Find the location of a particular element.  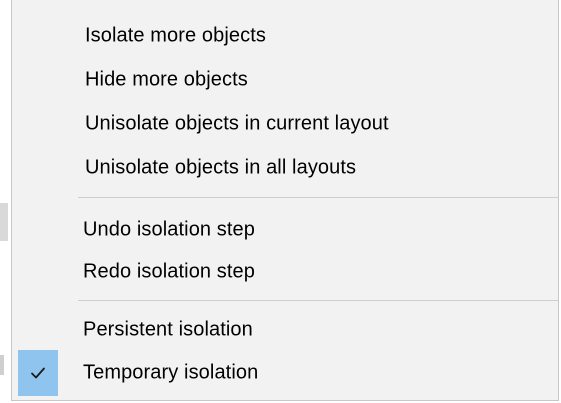

menu-item-undo-isolation-step: Undo isolation step is located at coordinates (285, 230).